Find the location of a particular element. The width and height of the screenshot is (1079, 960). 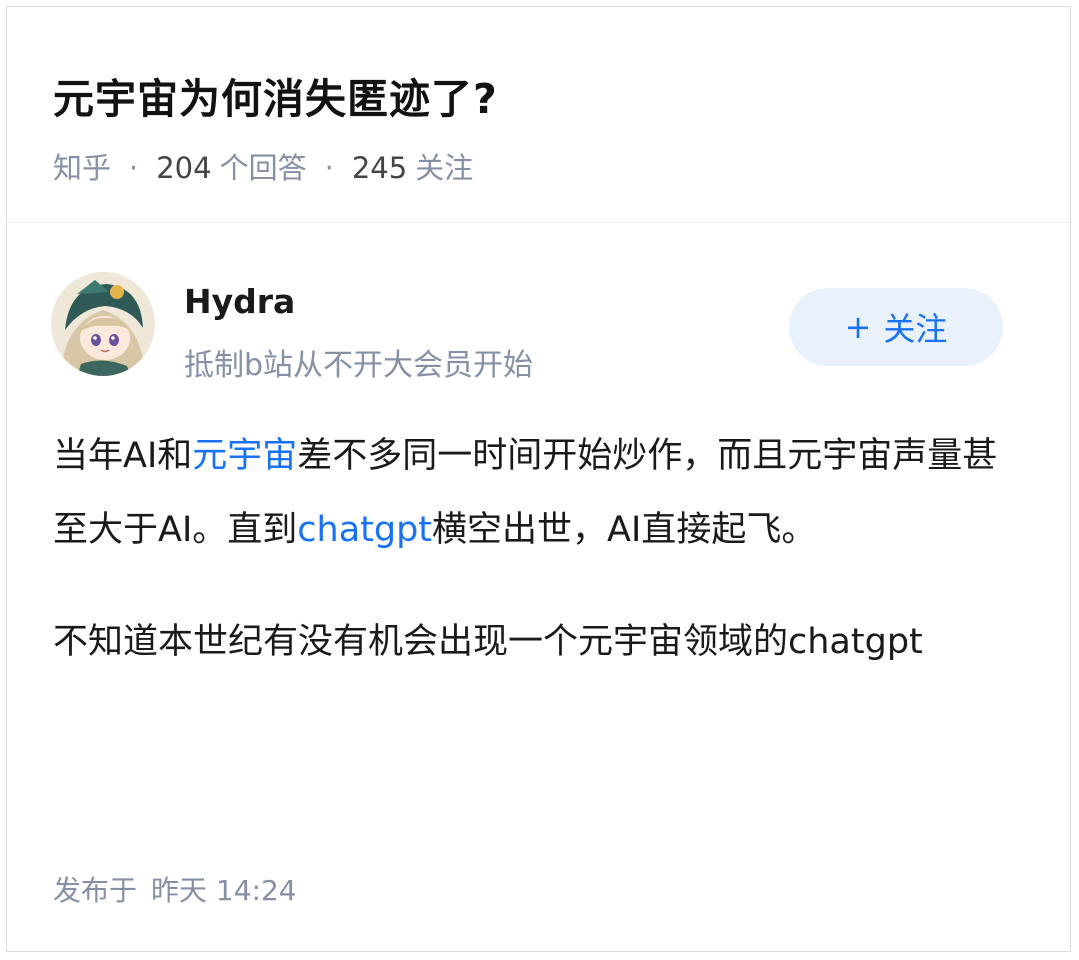

answer-text: 横空出世，AI直接起飞。 is located at coordinates (624, 530).